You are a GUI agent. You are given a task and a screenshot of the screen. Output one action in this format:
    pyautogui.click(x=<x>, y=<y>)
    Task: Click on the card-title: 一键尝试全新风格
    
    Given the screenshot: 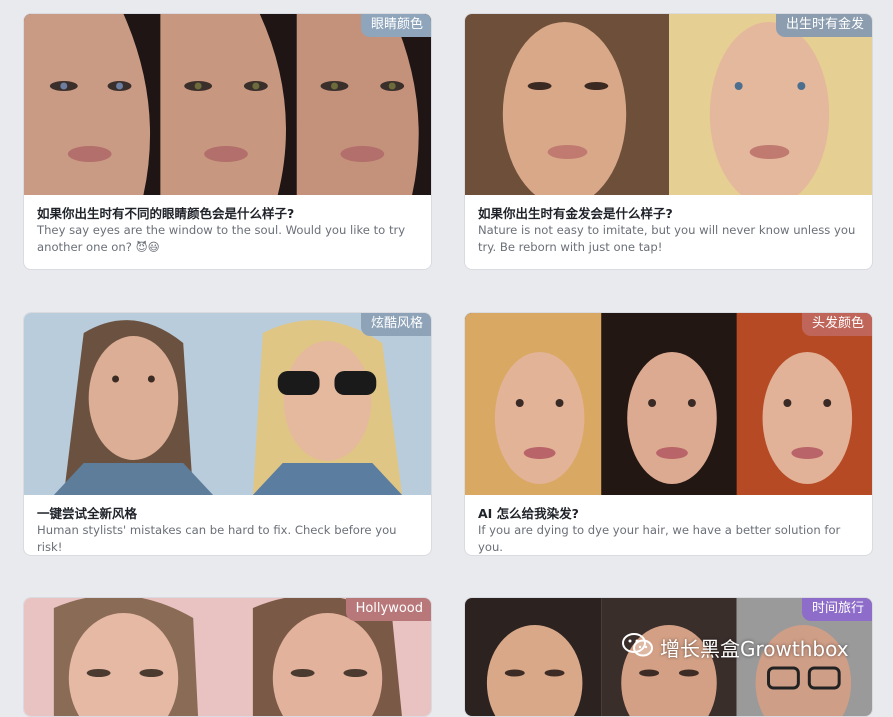 What is the action you would take?
    pyautogui.click(x=87, y=513)
    